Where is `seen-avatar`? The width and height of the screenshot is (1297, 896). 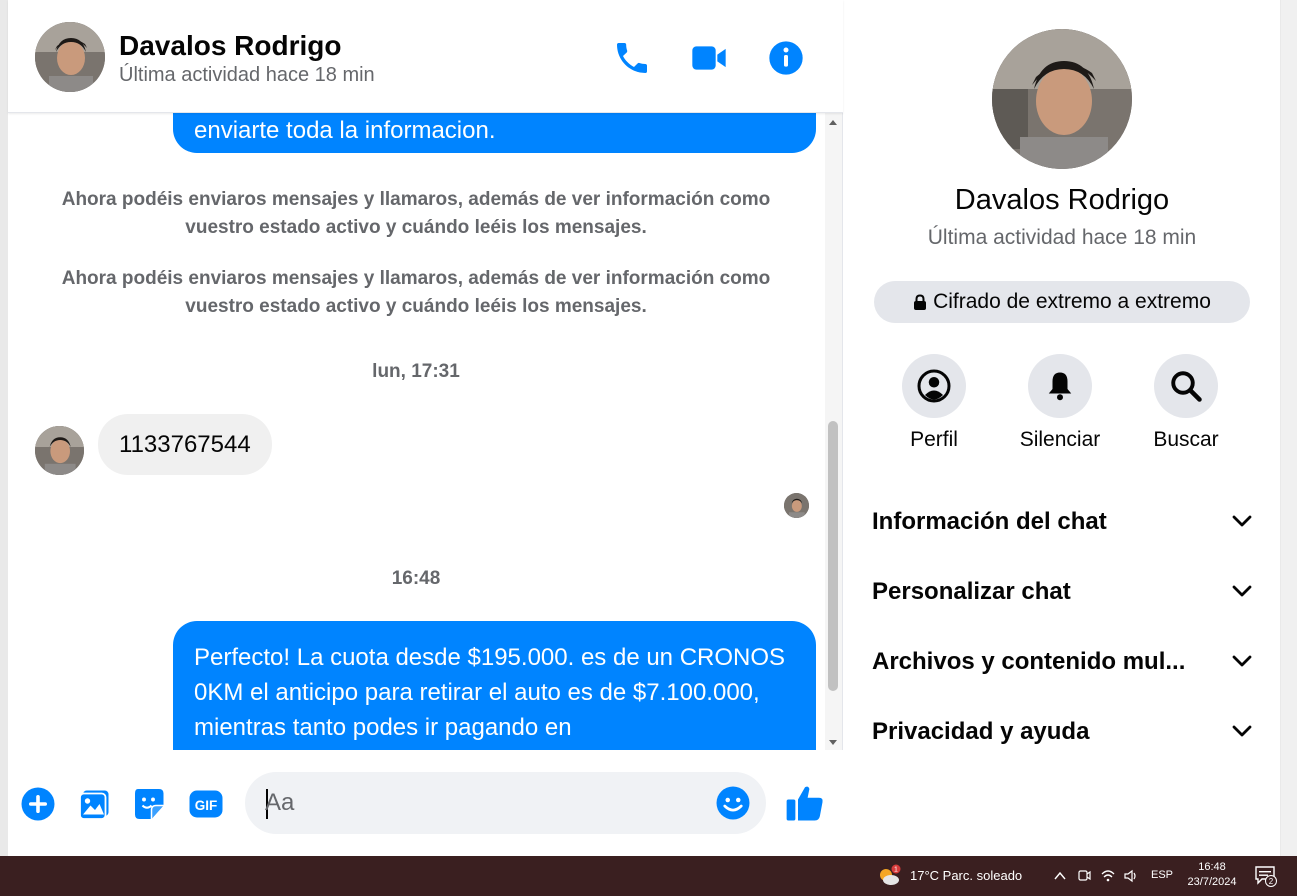
seen-avatar is located at coordinates (796, 505).